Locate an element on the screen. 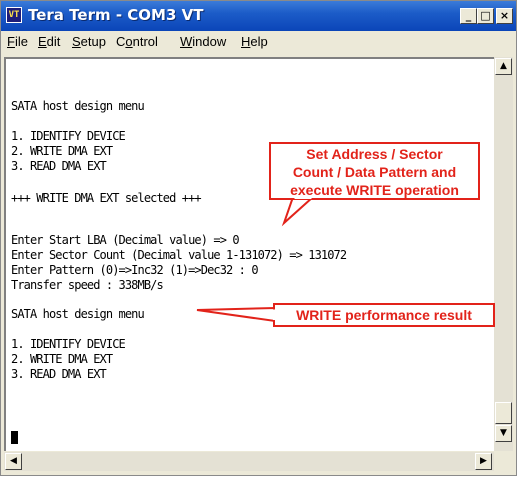 This screenshot has width=519, height=477. close-button: × is located at coordinates (504, 16).